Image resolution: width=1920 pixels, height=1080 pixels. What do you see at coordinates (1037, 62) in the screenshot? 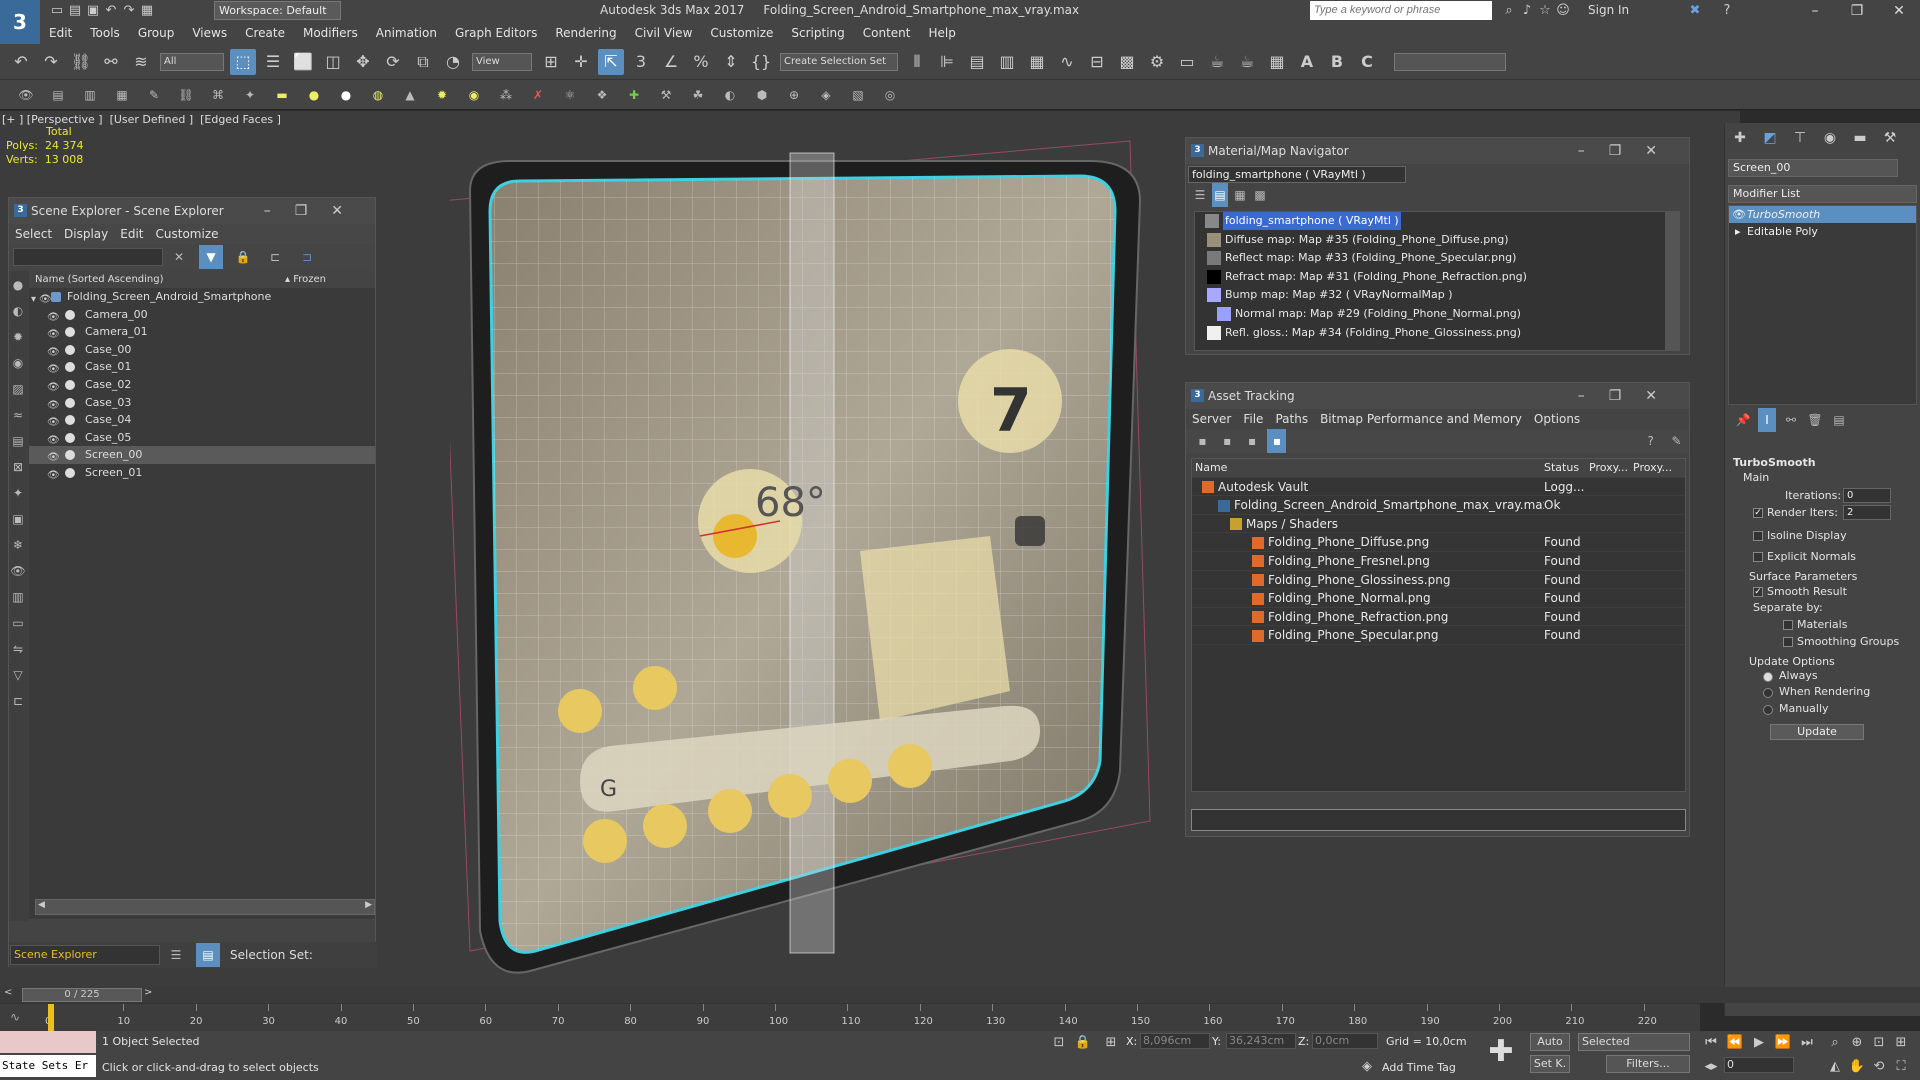
I see `toggle-ribbon-icon: ▦` at bounding box center [1037, 62].